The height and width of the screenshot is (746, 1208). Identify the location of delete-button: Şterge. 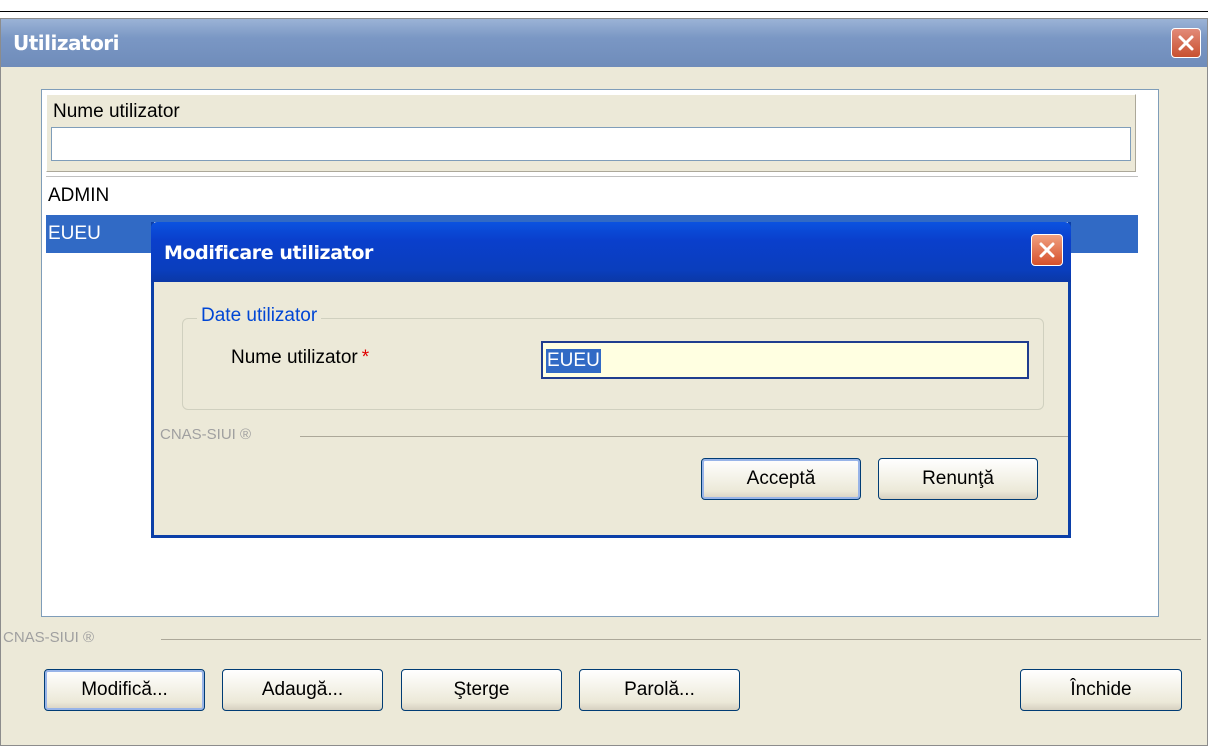
(481, 690).